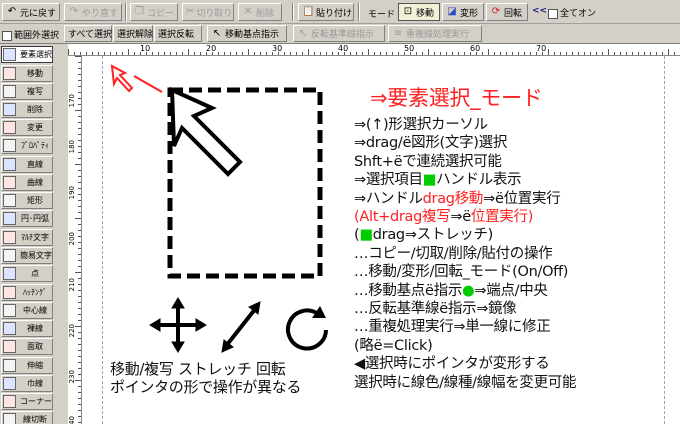 Image resolution: width=680 pixels, height=424 pixels. Describe the element at coordinates (12, 11) in the screenshot. I see `undo-icon: ↶` at that location.